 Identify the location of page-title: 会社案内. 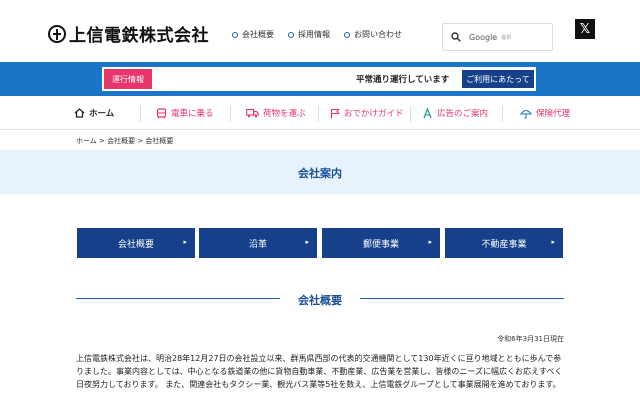
(320, 173).